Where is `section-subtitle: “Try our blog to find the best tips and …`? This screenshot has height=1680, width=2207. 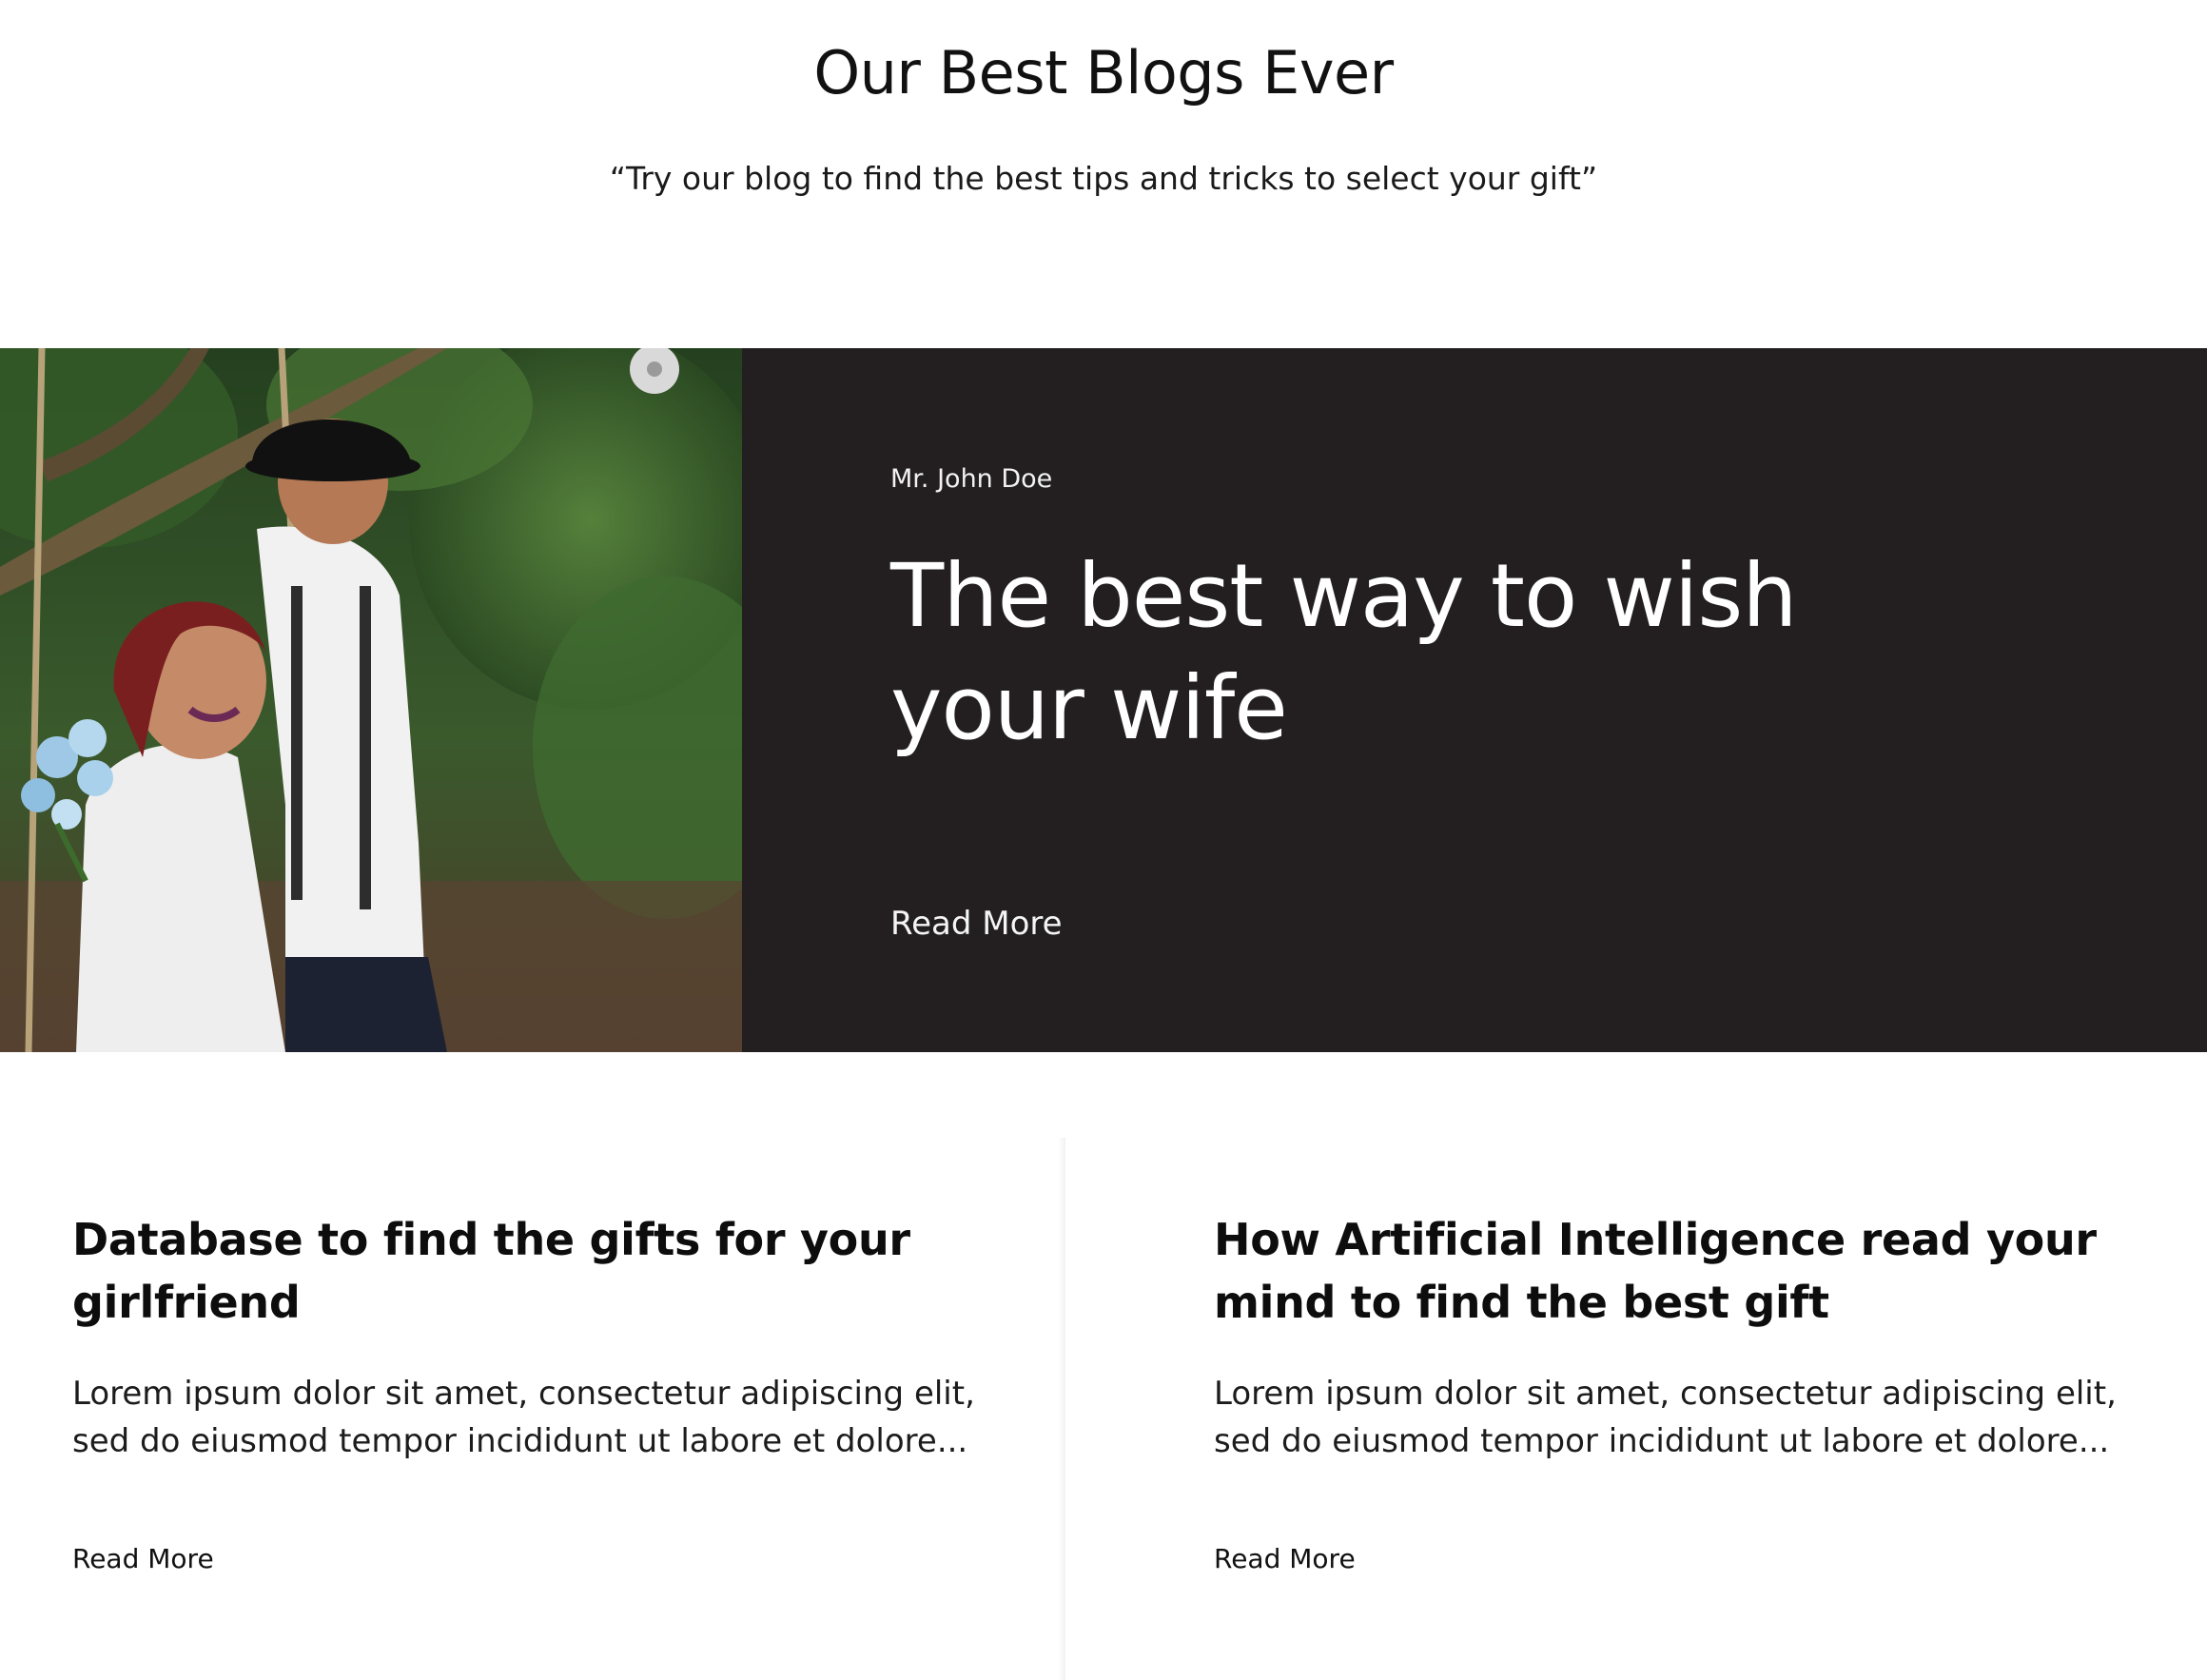 section-subtitle: “Try our blog to find the best tips and … is located at coordinates (1103, 179).